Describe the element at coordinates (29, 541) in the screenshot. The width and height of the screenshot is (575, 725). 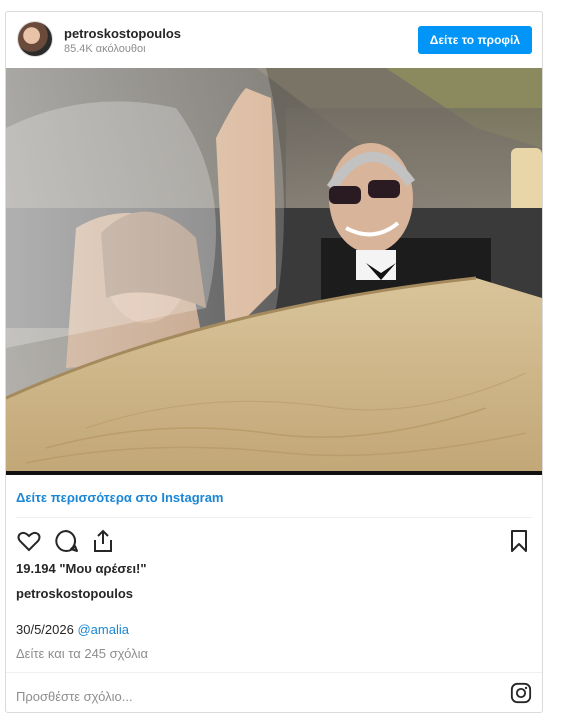
I see `heart-icon` at that location.